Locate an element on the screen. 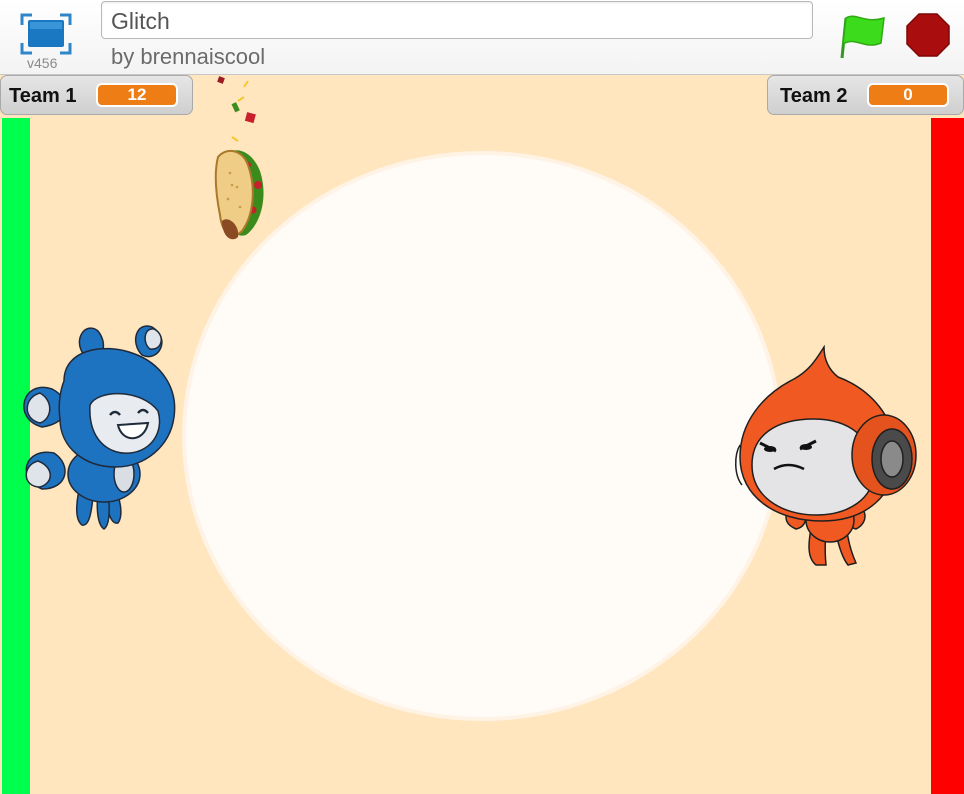 This screenshot has width=964, height=794. team1-score: 12 is located at coordinates (137, 95).